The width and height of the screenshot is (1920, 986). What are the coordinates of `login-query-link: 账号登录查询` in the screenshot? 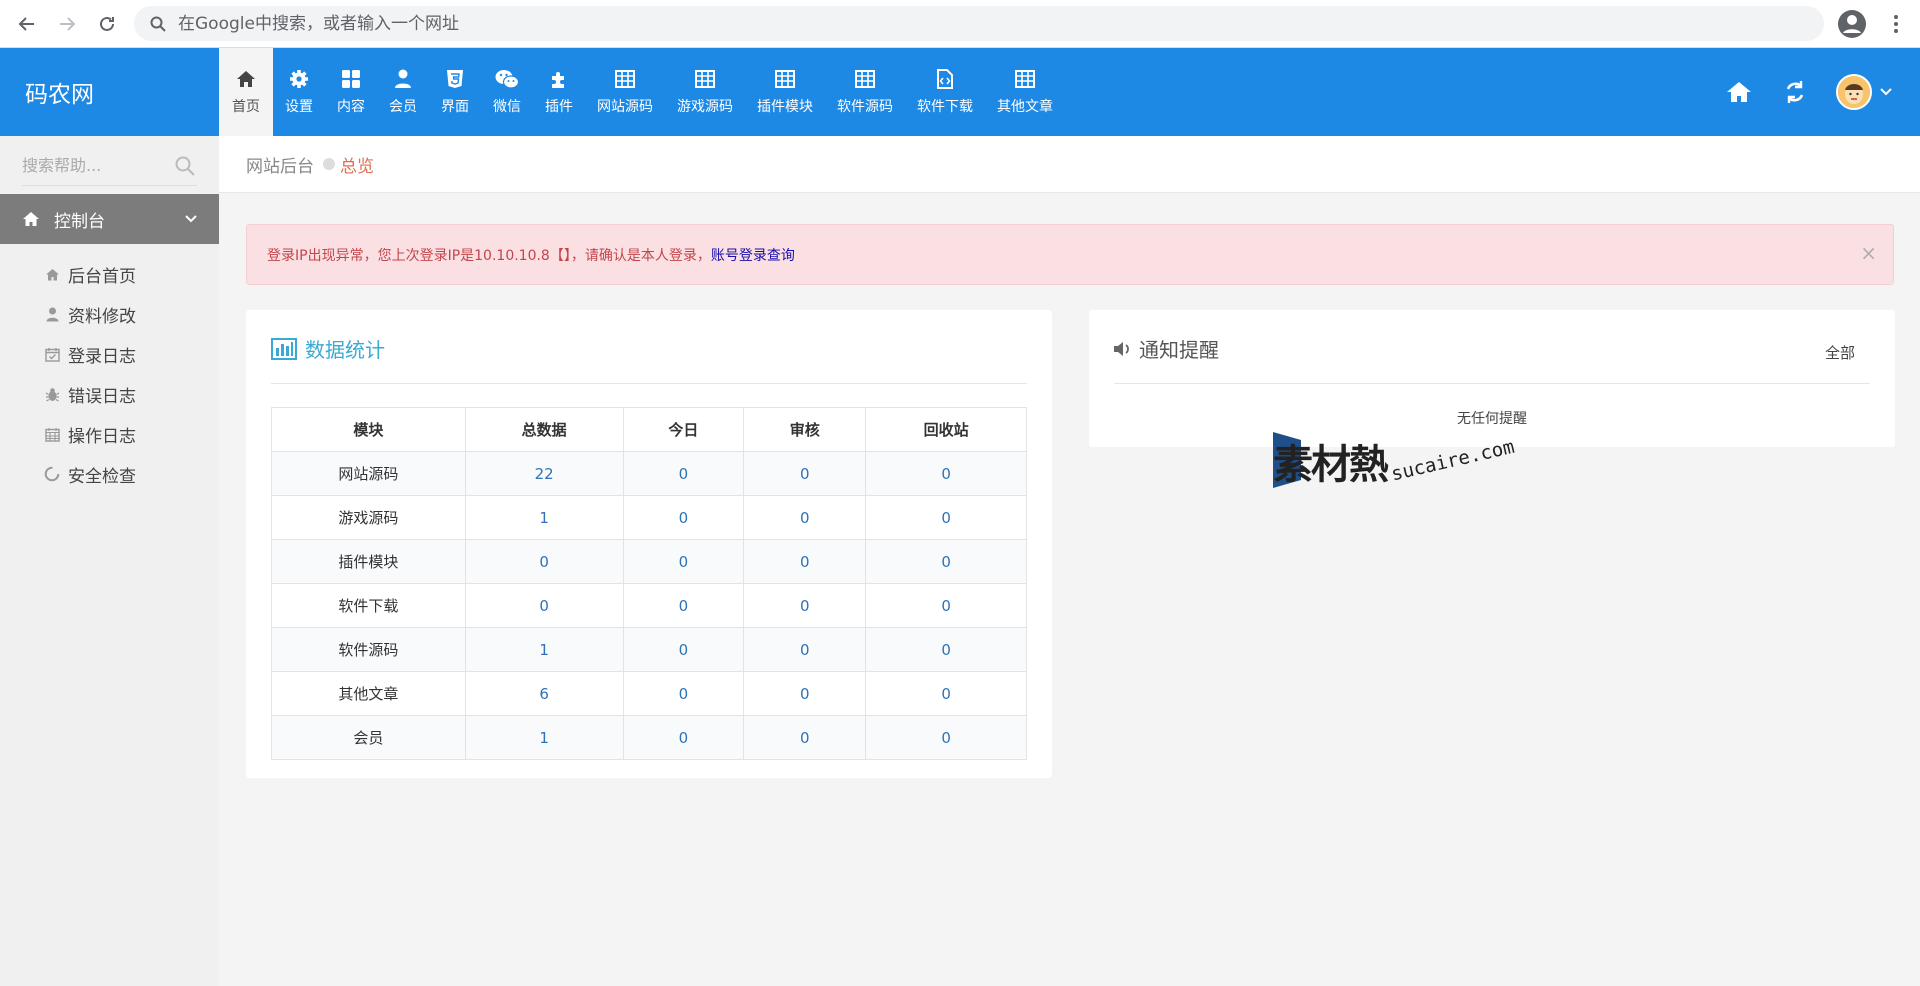 It's located at (753, 255).